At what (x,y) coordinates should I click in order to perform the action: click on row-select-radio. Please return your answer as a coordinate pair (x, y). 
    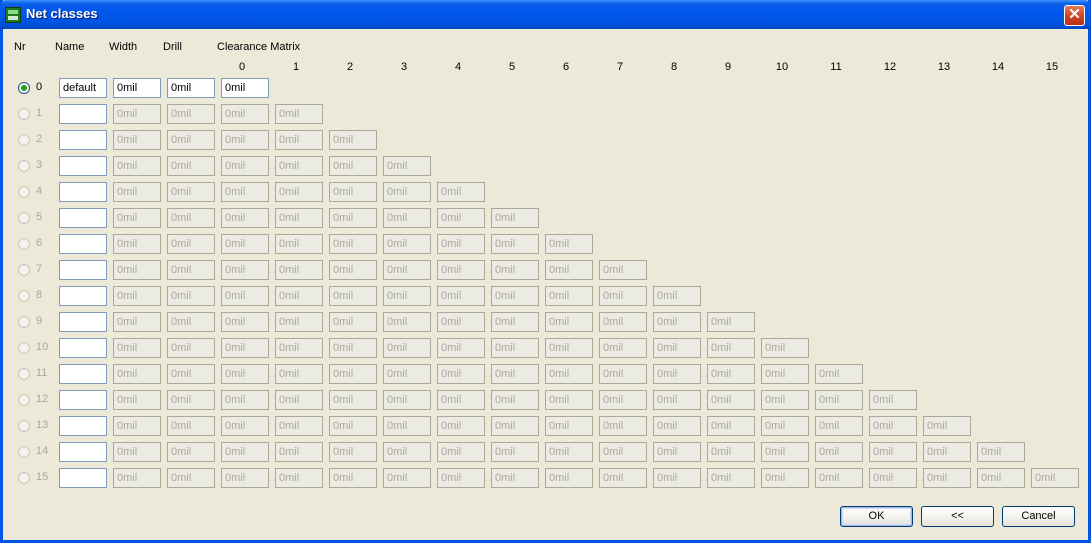
    Looking at the image, I should click on (24, 88).